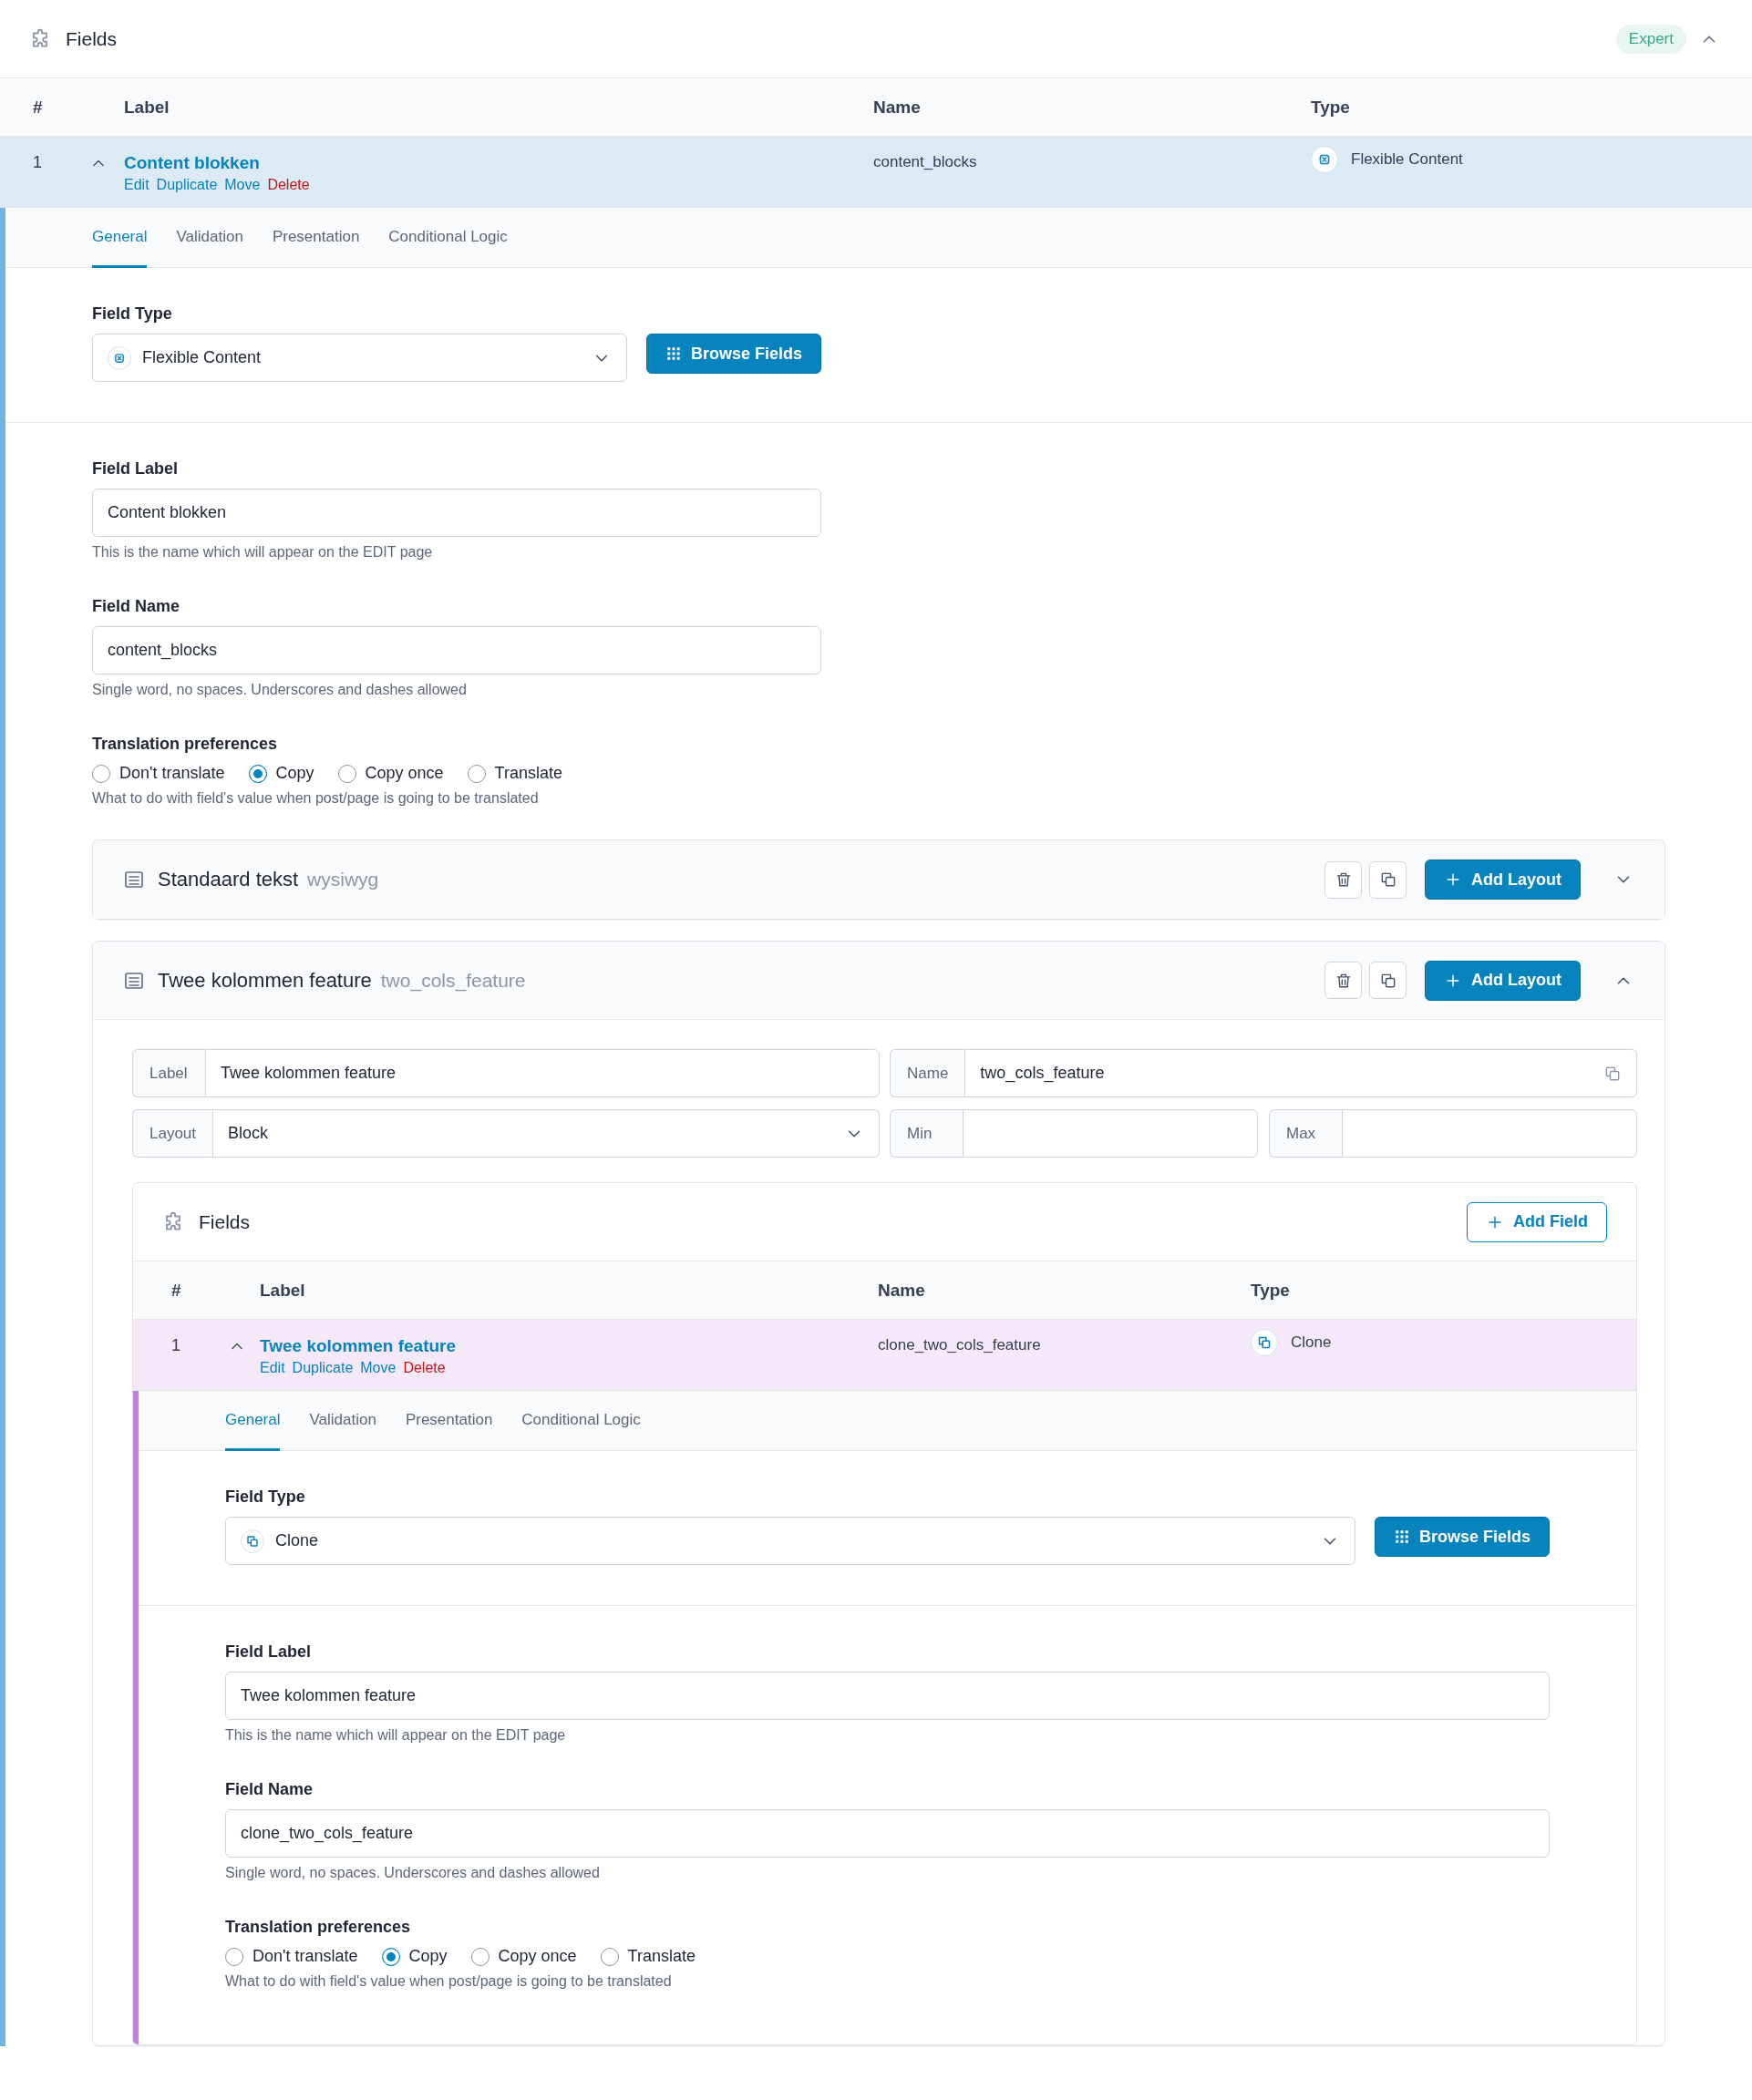  What do you see at coordinates (542, 1073) in the screenshot?
I see `layout-label-input: Twee kolommen feature` at bounding box center [542, 1073].